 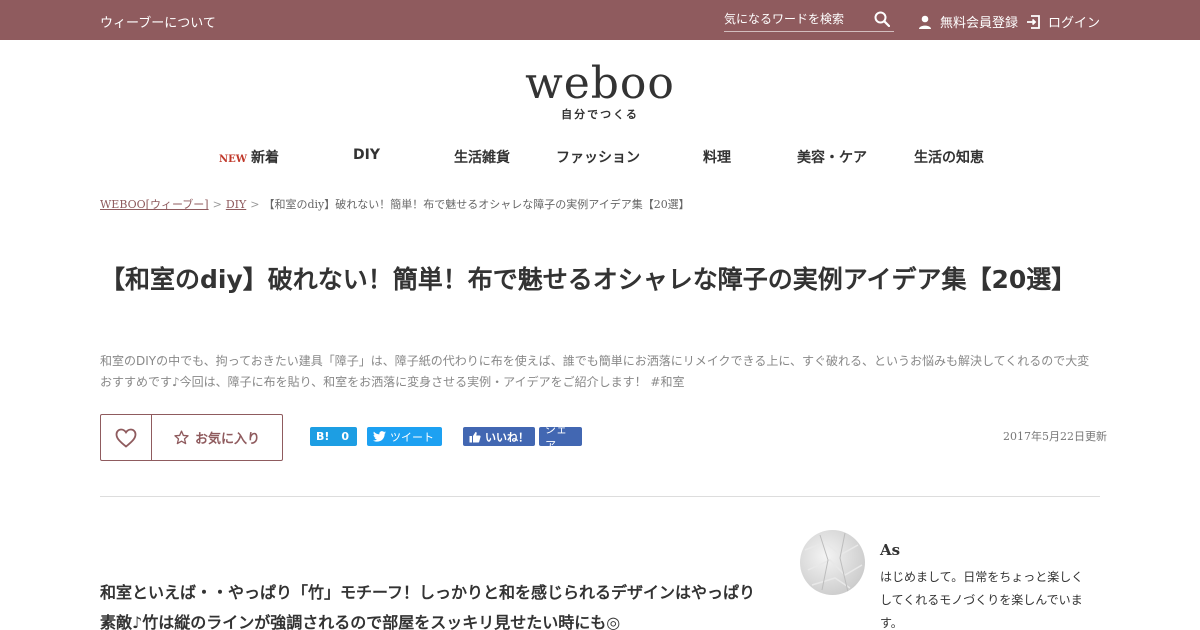 I want to click on category-nav: NEW 新着 DIY 生活雑貨 ファッション 料理 美容・ケア 生活の知恵, so click(x=600, y=158).